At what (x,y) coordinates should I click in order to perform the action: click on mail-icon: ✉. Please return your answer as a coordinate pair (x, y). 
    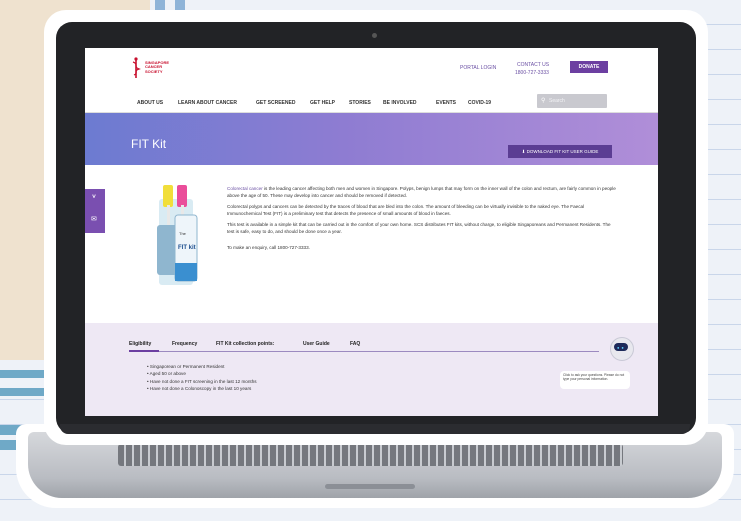
    Looking at the image, I should click on (94, 219).